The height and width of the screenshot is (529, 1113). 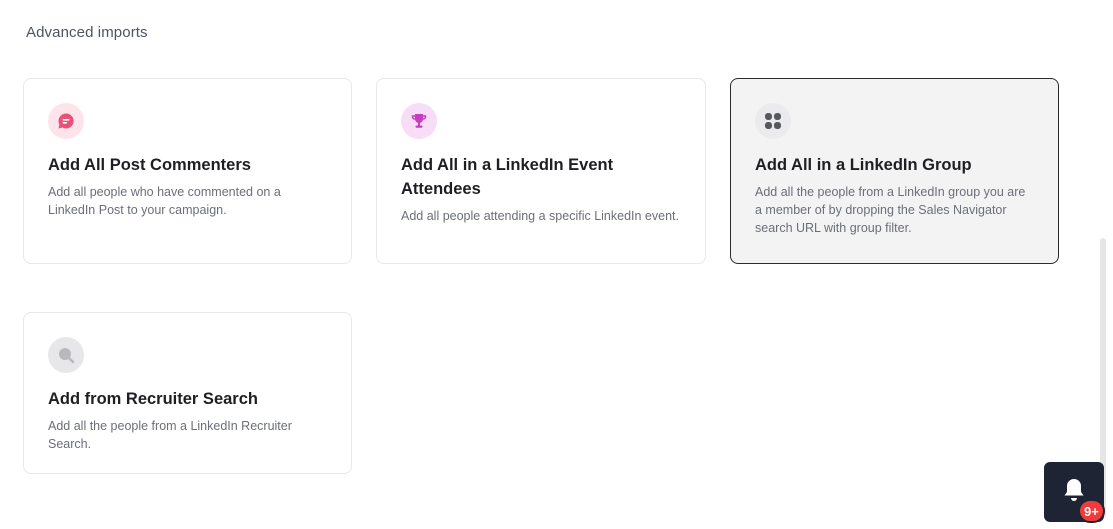 I want to click on group-grid-icon, so click(x=773, y=121).